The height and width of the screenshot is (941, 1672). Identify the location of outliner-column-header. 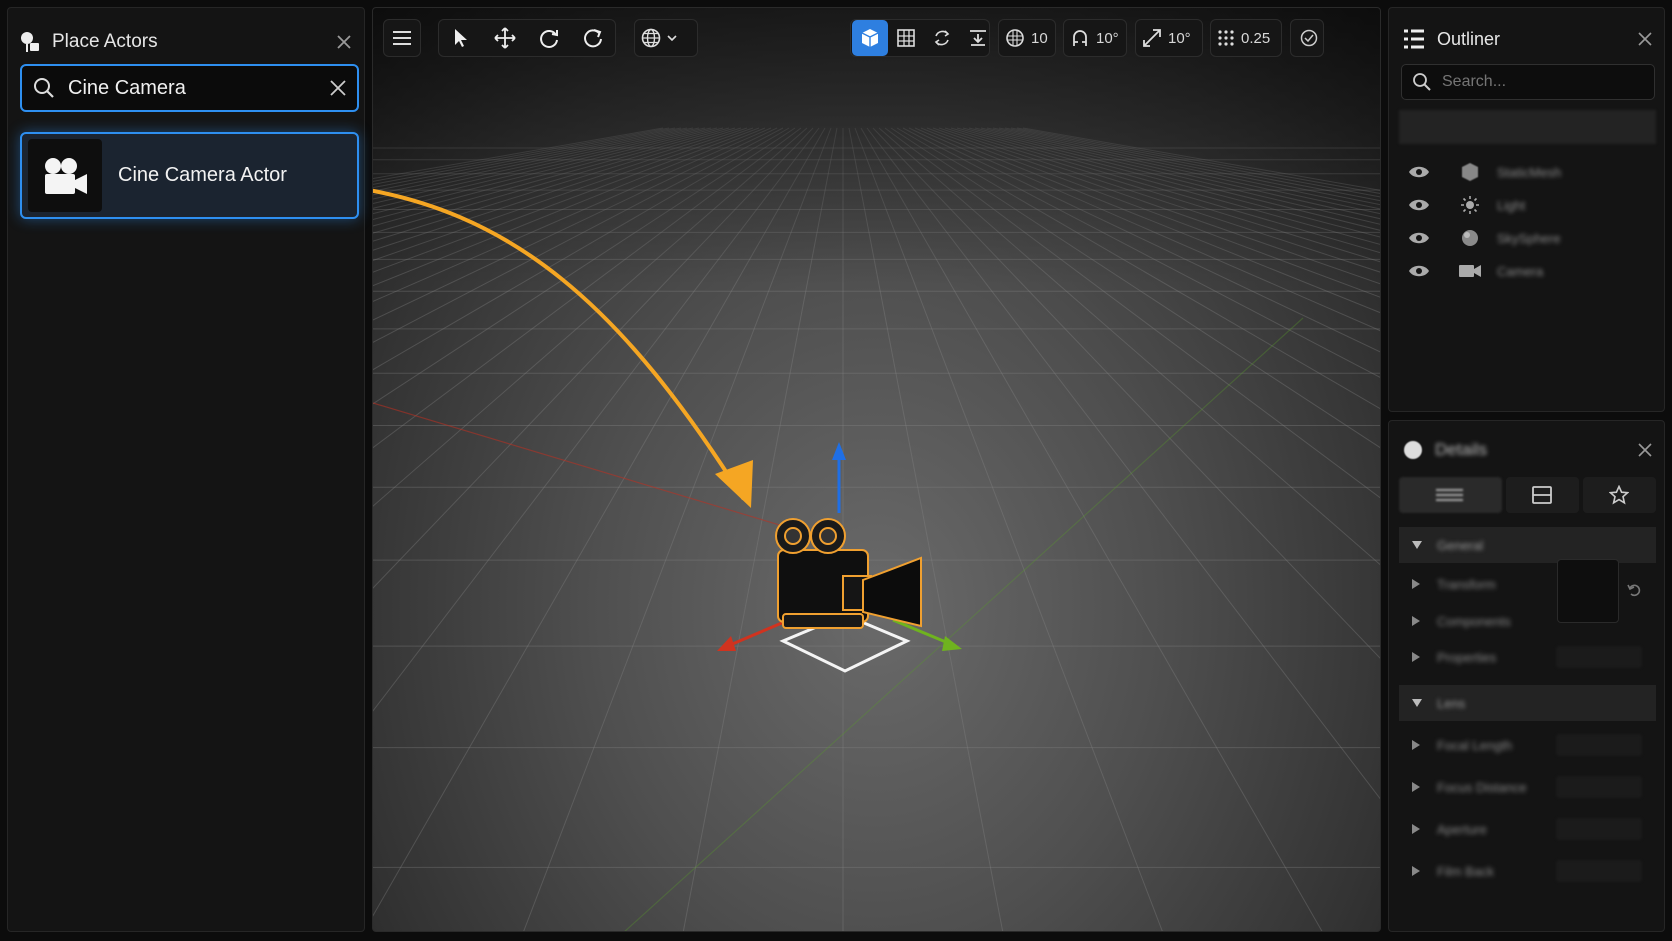
(1527, 127).